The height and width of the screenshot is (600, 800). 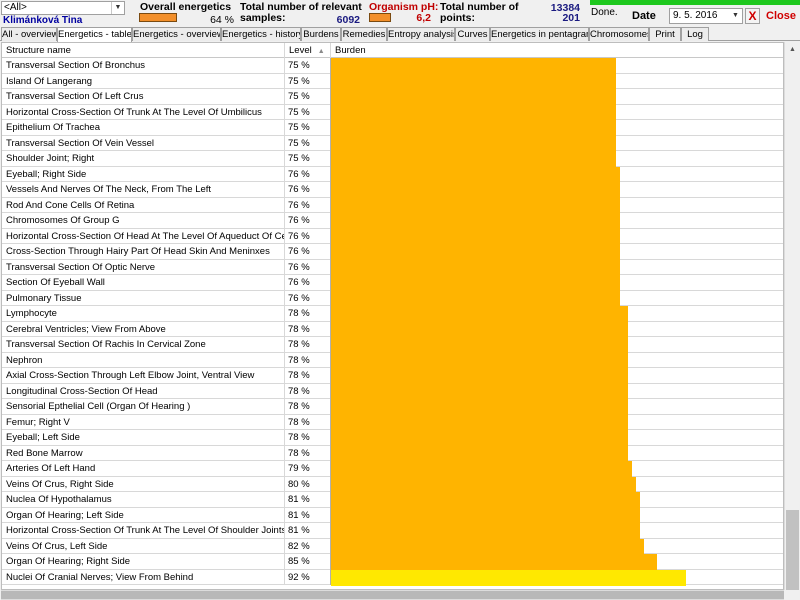 I want to click on tab-log: Log, so click(x=695, y=34).